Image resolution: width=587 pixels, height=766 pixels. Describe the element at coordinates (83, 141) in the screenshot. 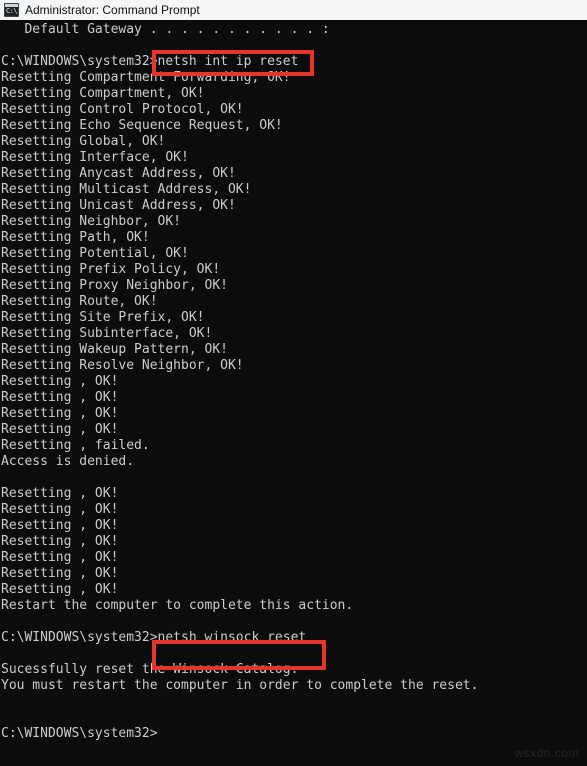

I see `console-line: Resetting Global, OK!` at that location.